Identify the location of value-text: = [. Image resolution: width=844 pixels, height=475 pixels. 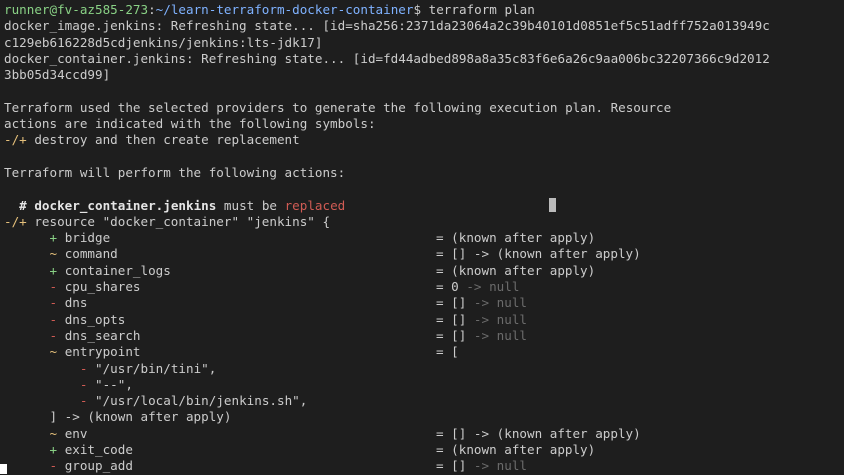
(447, 352).